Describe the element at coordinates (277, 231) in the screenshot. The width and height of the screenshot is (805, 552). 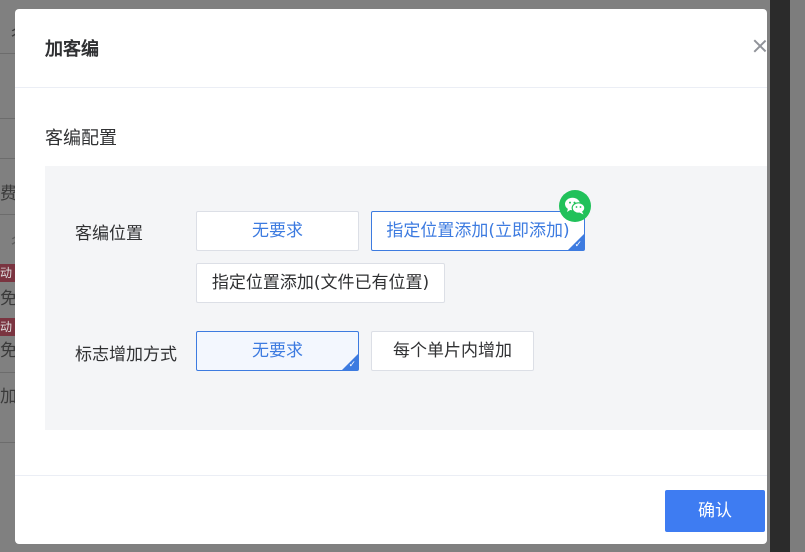
I see `position-option-no-requirement: 无要求` at that location.